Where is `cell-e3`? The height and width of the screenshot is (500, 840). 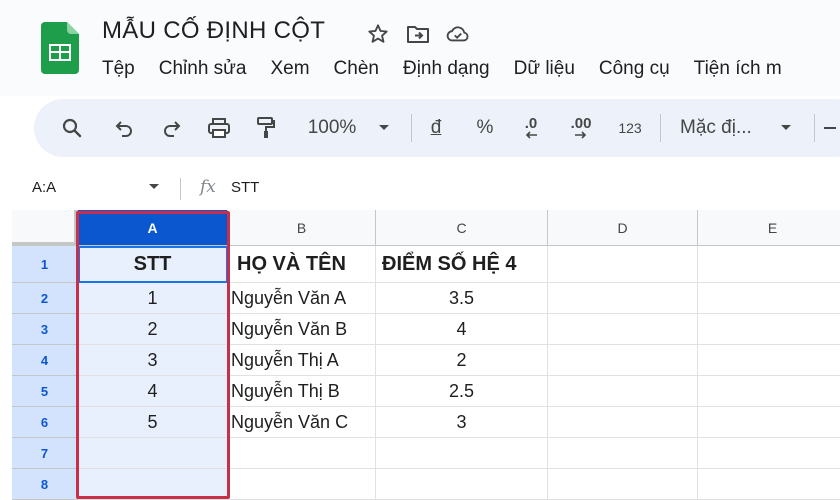 cell-e3 is located at coordinates (769, 329).